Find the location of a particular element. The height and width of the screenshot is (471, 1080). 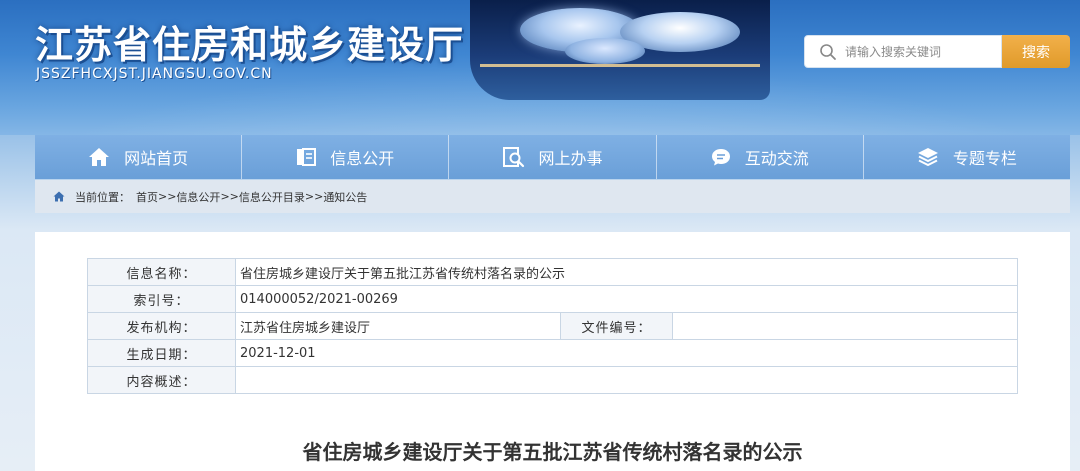

breadcrumb-item-info-catalog: 信息公开目录 is located at coordinates (272, 197).